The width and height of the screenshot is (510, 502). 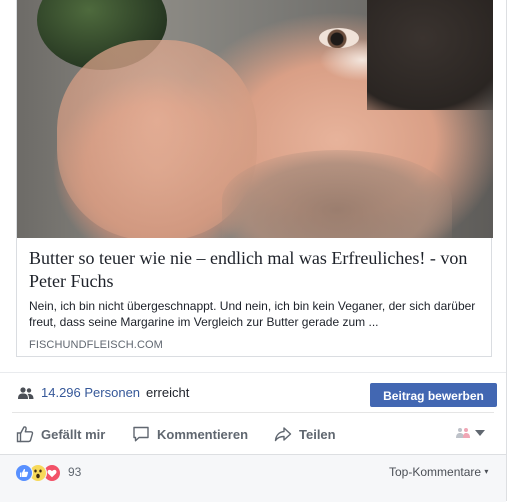 What do you see at coordinates (26, 393) in the screenshot?
I see `people-icon` at bounding box center [26, 393].